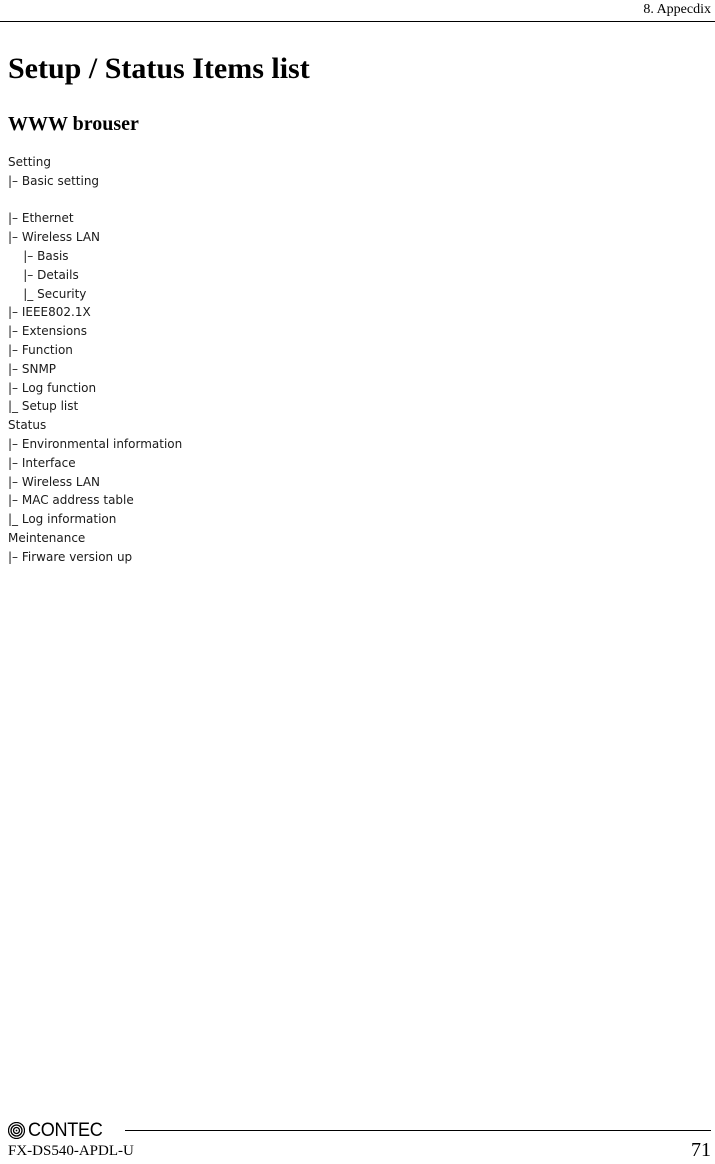 Image resolution: width=715 pixels, height=1164 pixels. What do you see at coordinates (95, 443) in the screenshot?
I see `tree-item: |– Environmental information` at bounding box center [95, 443].